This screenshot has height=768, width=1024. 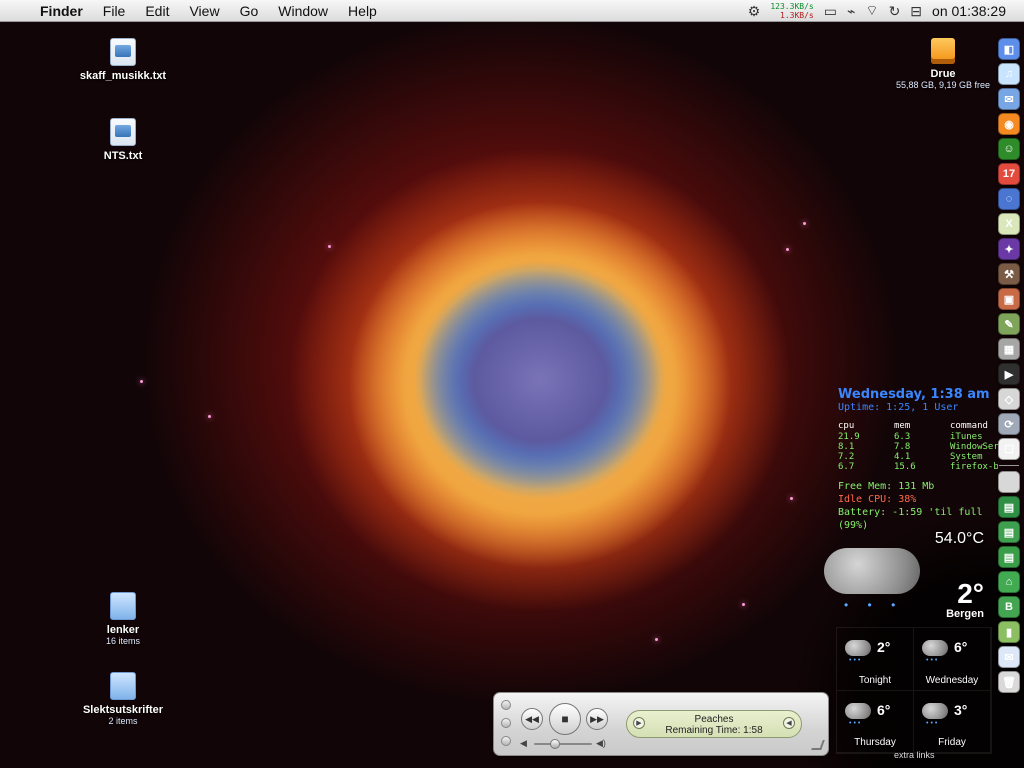 What do you see at coordinates (362, 11) in the screenshot?
I see `help-menu: Help` at bounding box center [362, 11].